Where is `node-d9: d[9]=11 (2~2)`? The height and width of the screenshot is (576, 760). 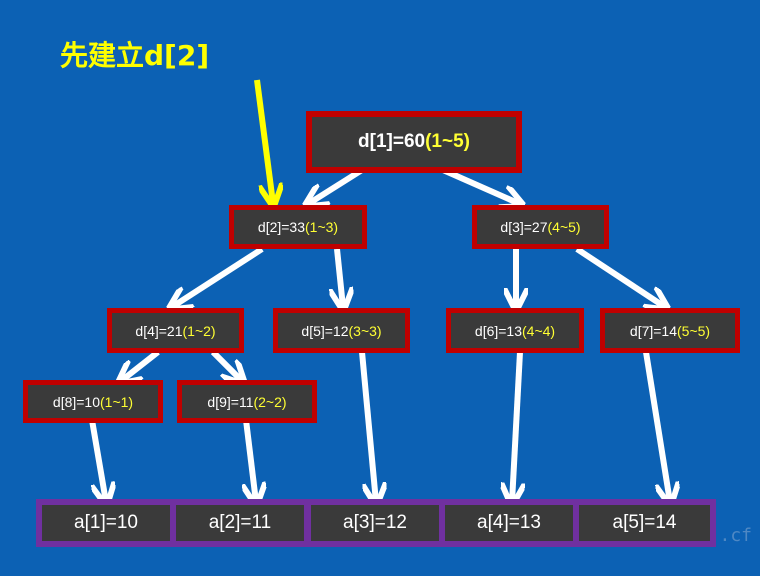 node-d9: d[9]=11 (2~2) is located at coordinates (247, 401).